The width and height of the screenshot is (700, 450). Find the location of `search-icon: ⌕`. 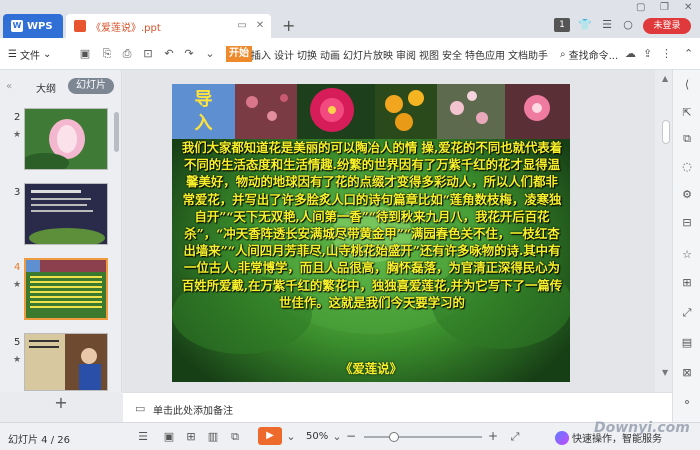

search-icon: ⌕ is located at coordinates (563, 54).